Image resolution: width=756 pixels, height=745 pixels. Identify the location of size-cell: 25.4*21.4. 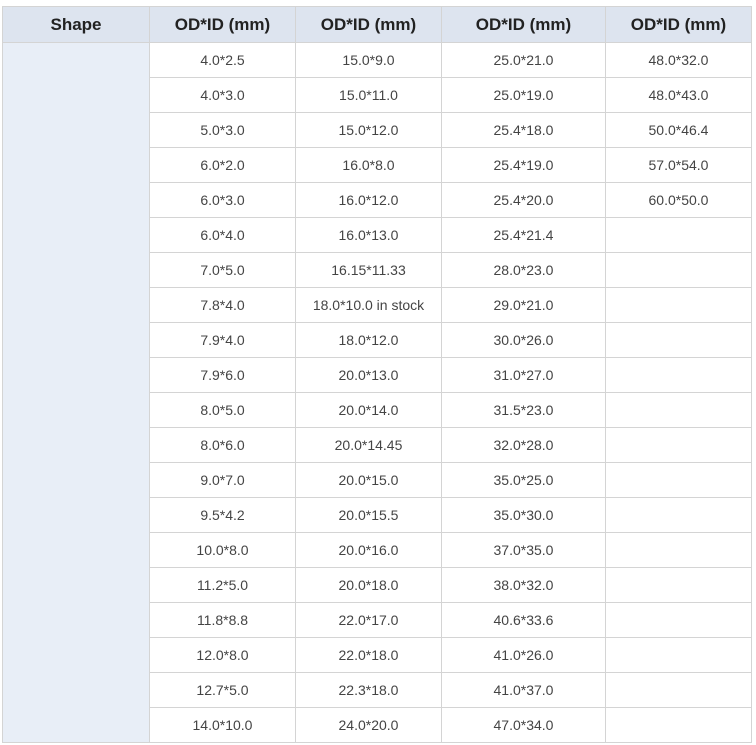
(523, 235).